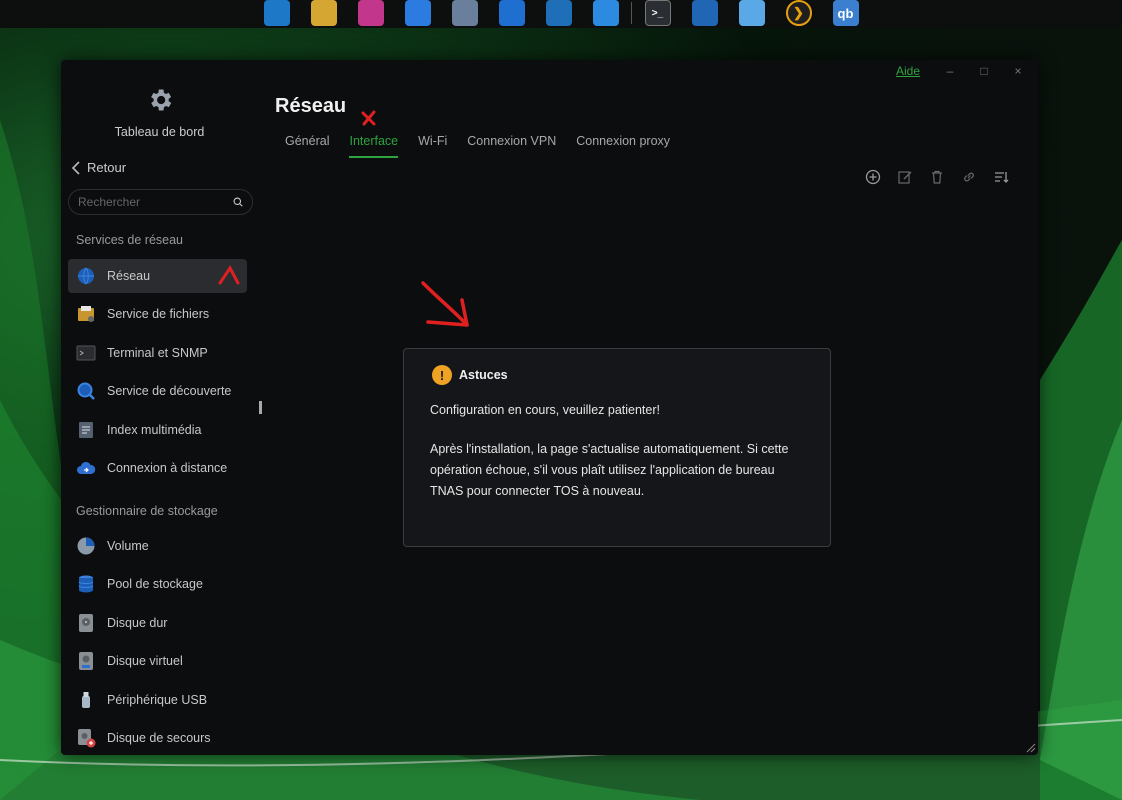 The height and width of the screenshot is (800, 1122). I want to click on backup-clock-icon, so click(417, 13).